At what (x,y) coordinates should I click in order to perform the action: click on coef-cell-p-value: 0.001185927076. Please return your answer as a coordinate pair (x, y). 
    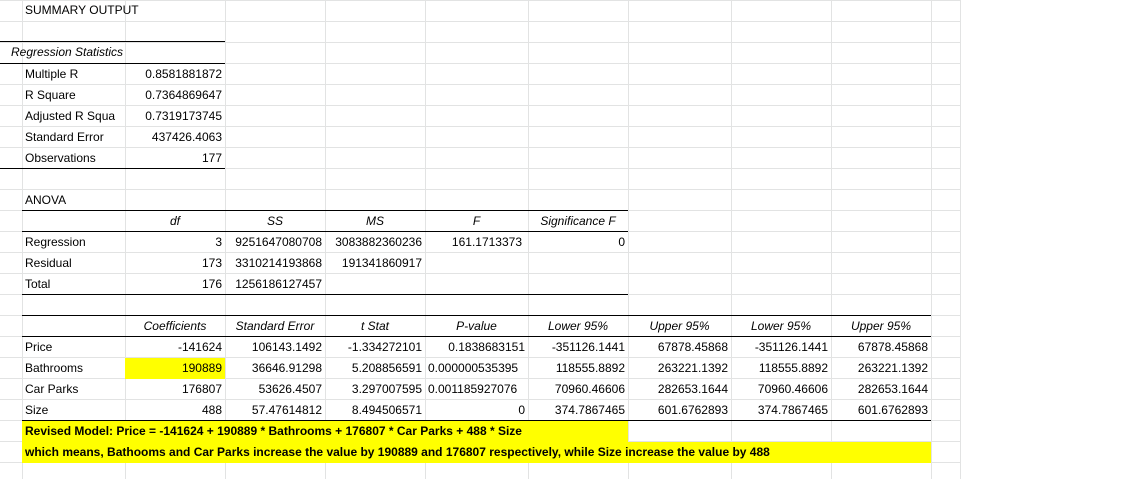
    Looking at the image, I should click on (476, 389).